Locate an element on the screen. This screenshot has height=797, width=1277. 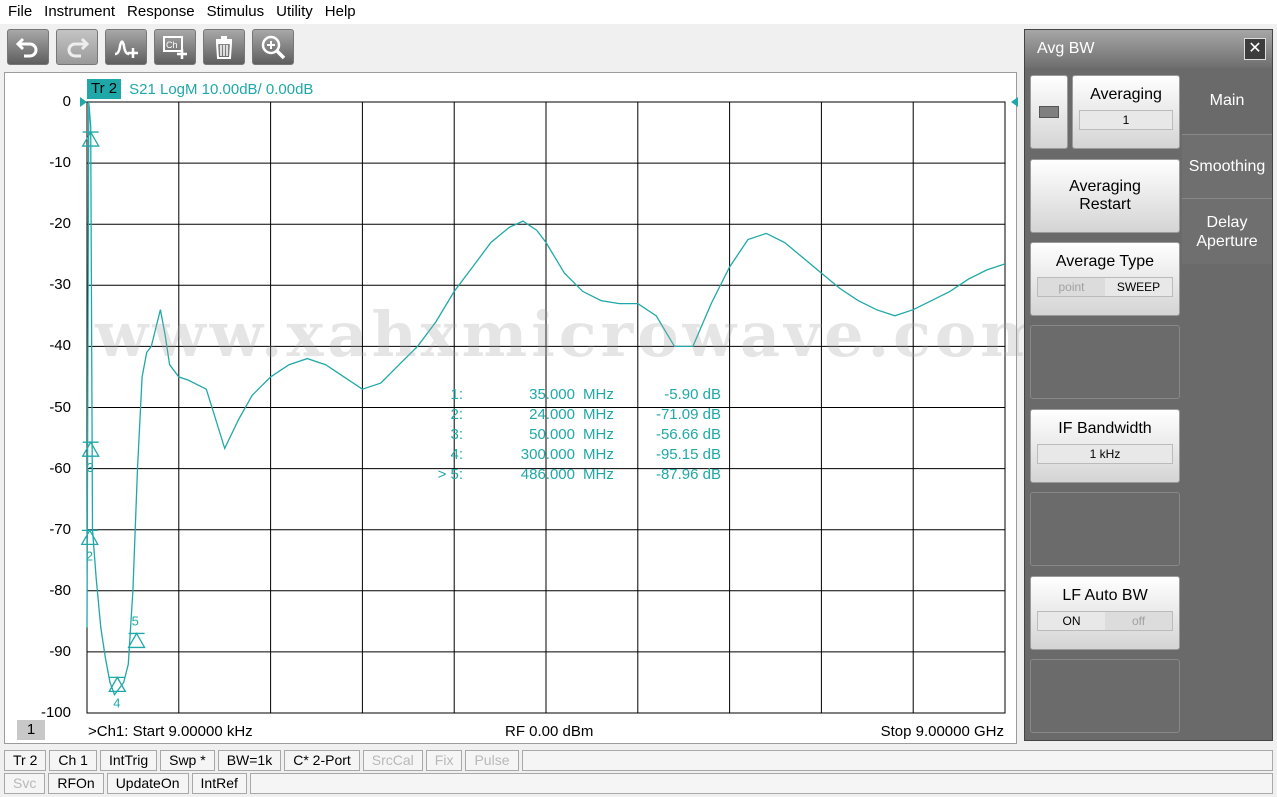
y-tick-label: -10 is located at coordinates (60, 163).